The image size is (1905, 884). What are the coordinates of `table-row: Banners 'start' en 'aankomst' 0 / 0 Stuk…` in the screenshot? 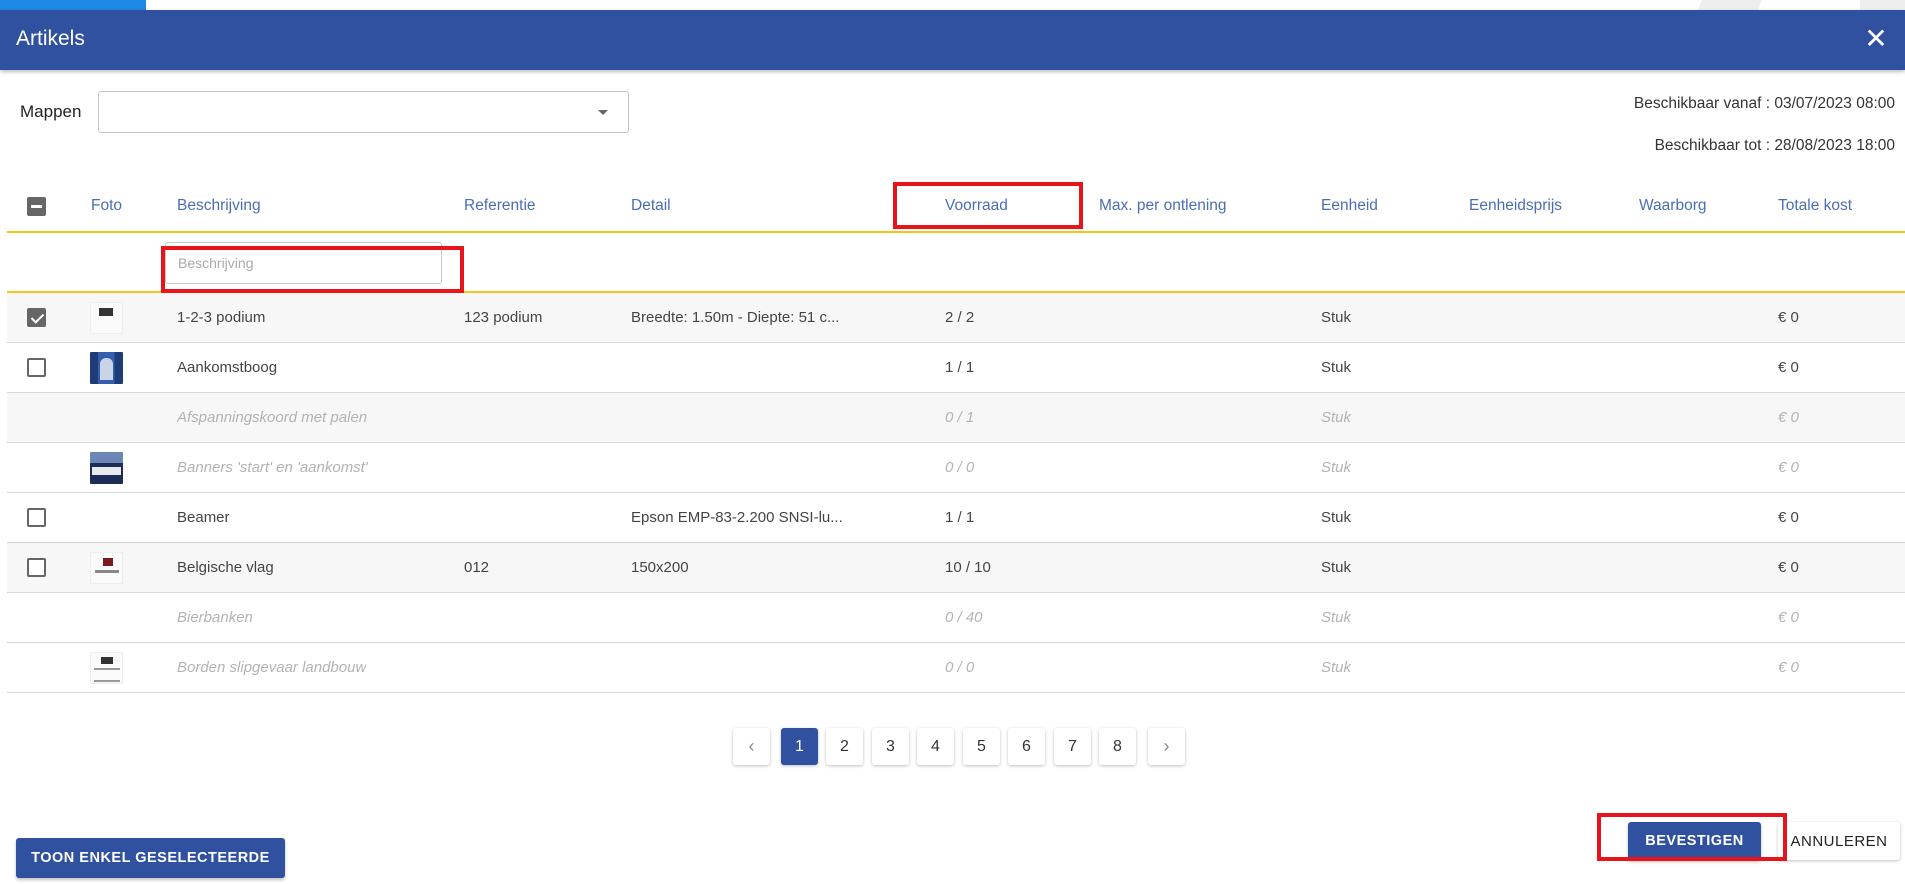 It's located at (956, 468).